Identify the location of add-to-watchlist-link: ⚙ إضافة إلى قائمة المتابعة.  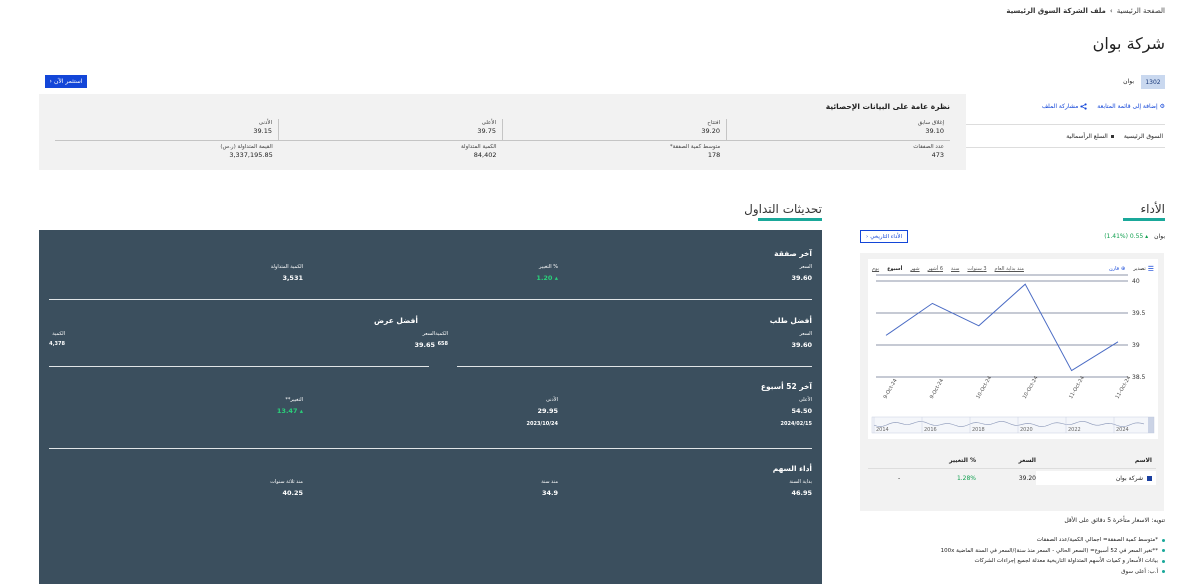
(1131, 106).